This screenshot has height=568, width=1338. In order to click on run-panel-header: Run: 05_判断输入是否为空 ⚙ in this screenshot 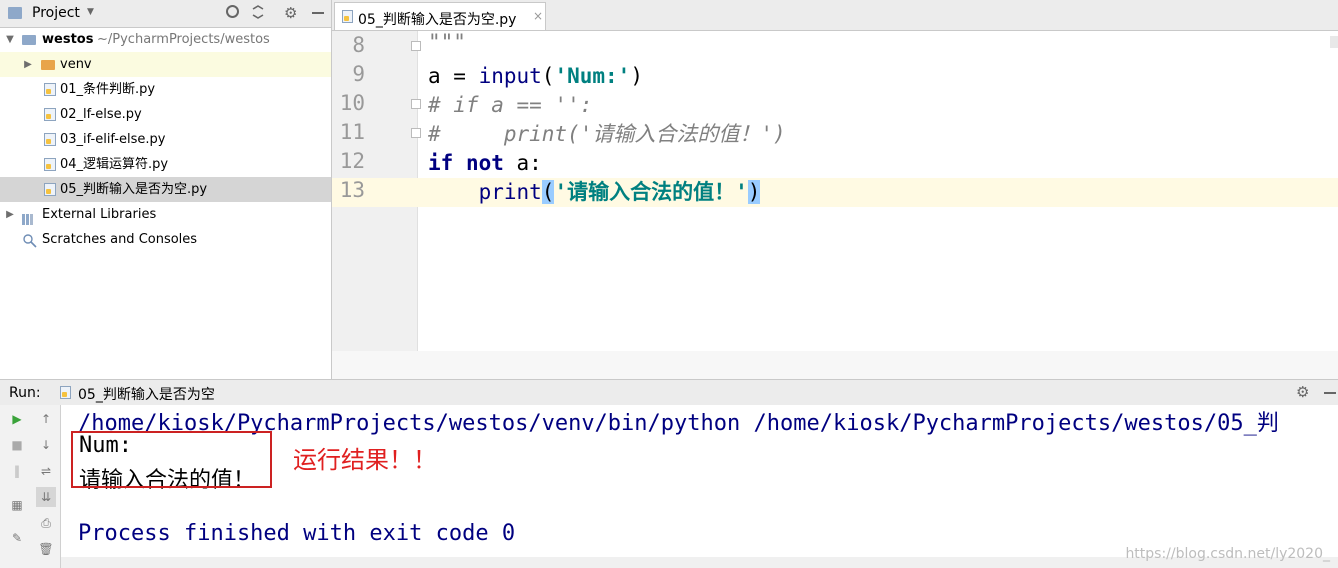, I will do `click(669, 393)`.